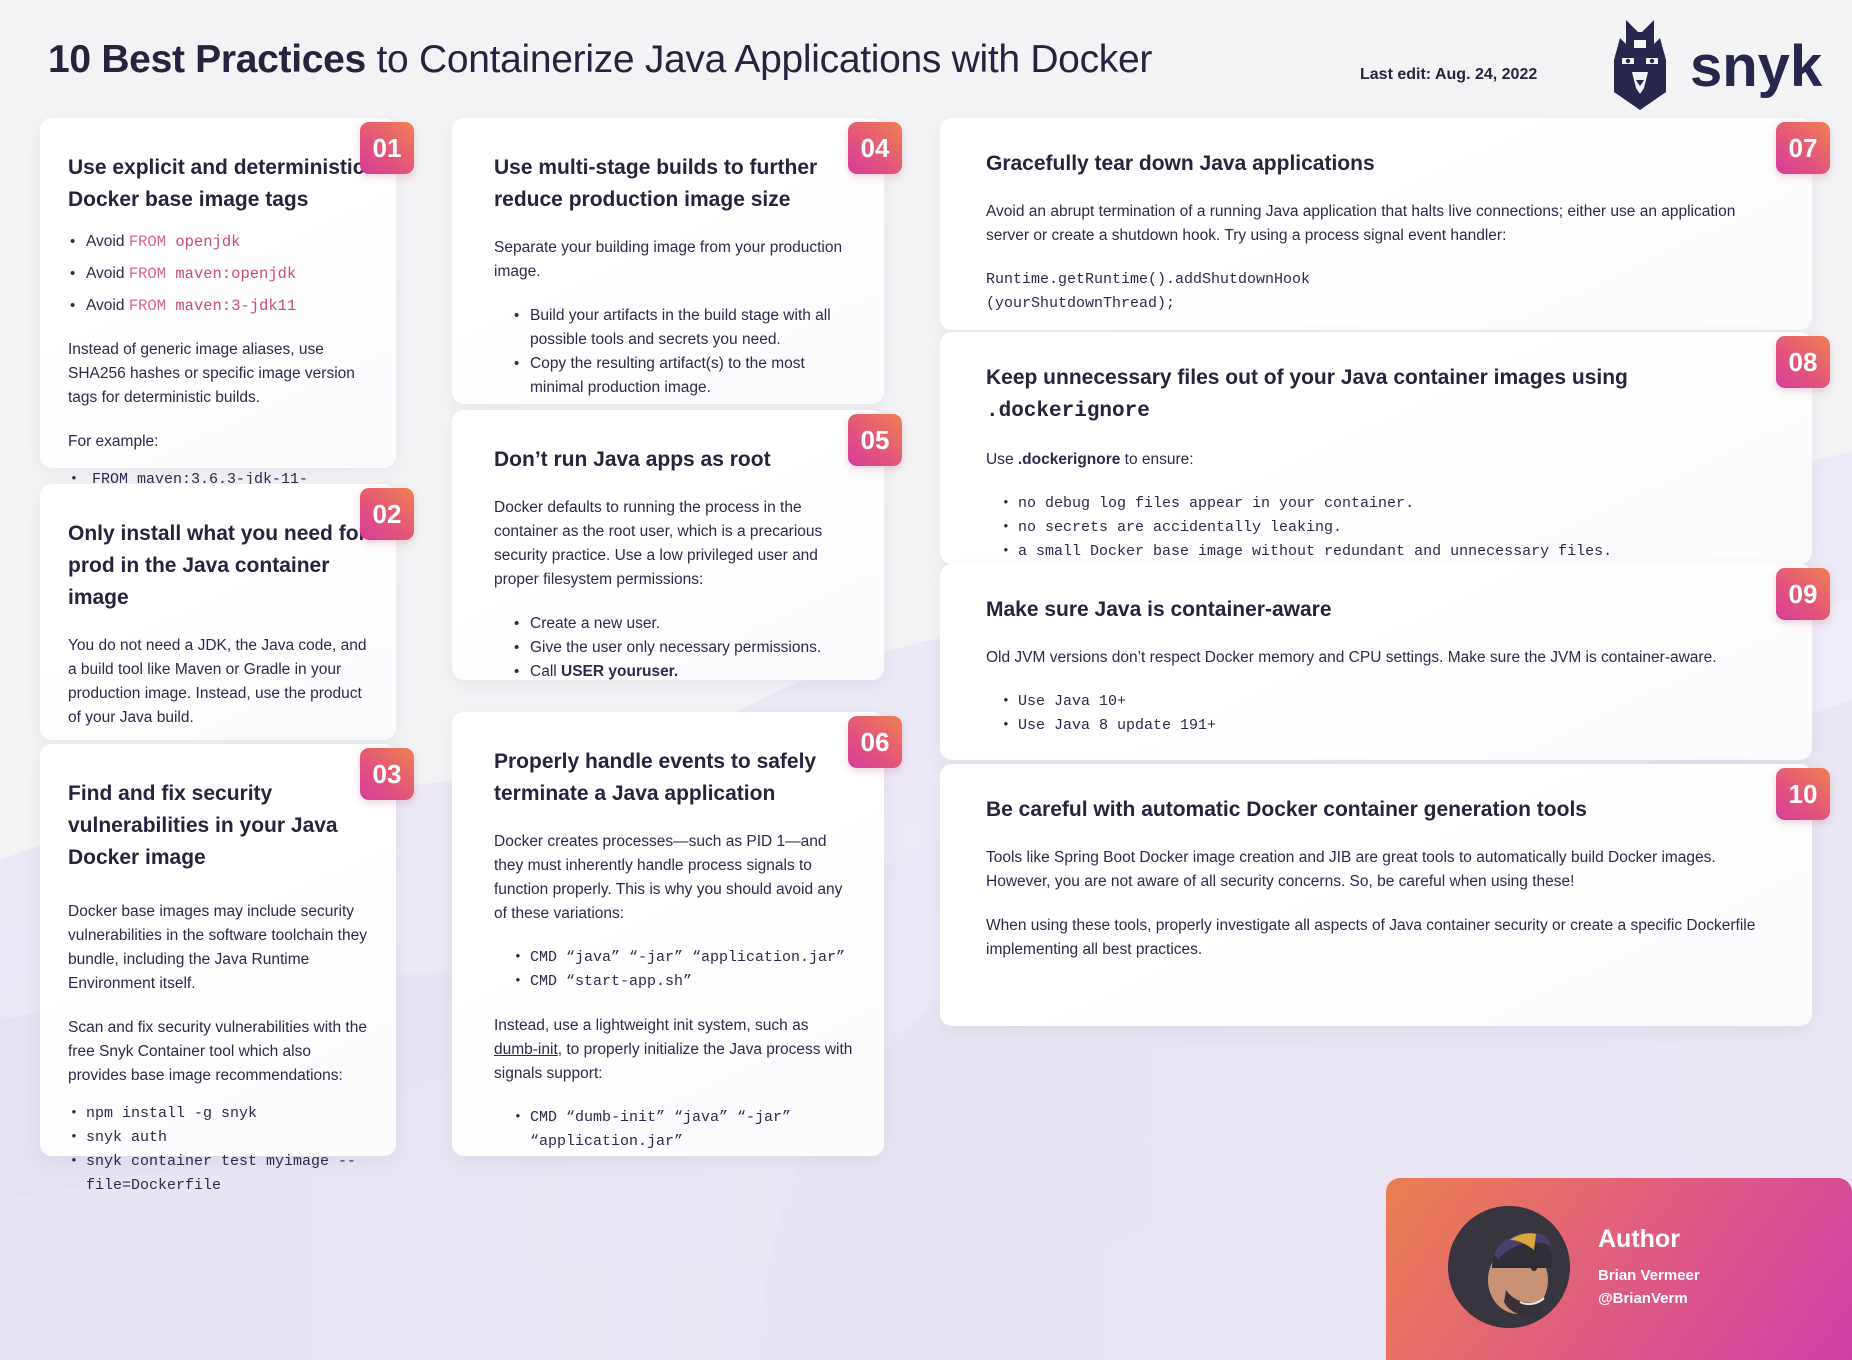  I want to click on card-10-badge: 10, so click(1803, 794).